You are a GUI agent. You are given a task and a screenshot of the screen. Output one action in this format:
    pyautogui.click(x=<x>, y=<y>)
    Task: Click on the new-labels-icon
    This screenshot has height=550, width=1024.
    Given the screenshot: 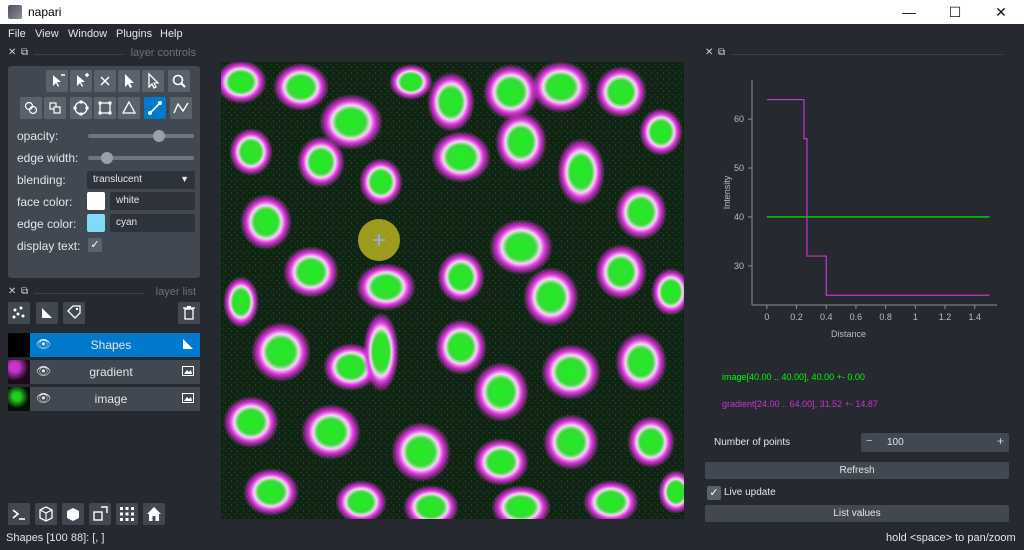 What is the action you would take?
    pyautogui.click(x=74, y=312)
    